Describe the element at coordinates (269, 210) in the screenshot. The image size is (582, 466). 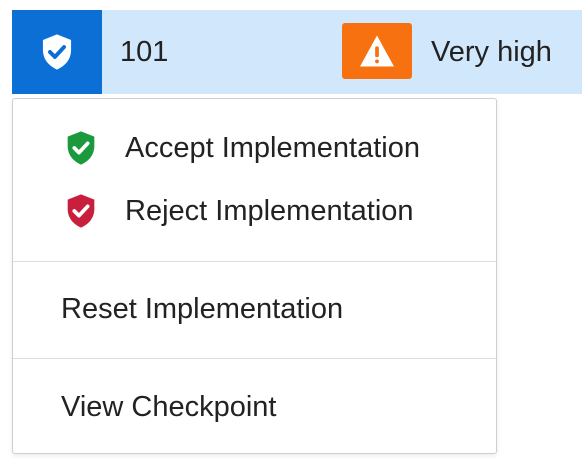
I see `menu-item-label: Reject Implementation` at that location.